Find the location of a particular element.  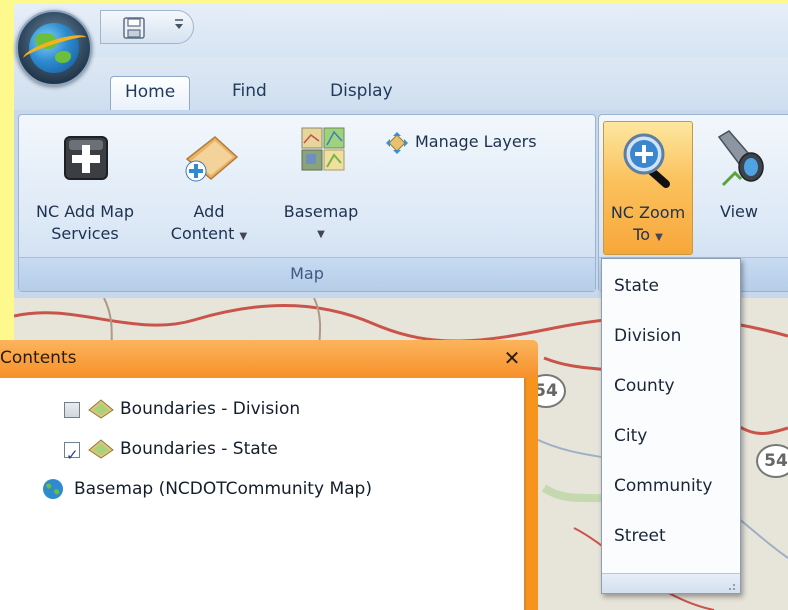

menu-item-state: State is located at coordinates (671, 286).